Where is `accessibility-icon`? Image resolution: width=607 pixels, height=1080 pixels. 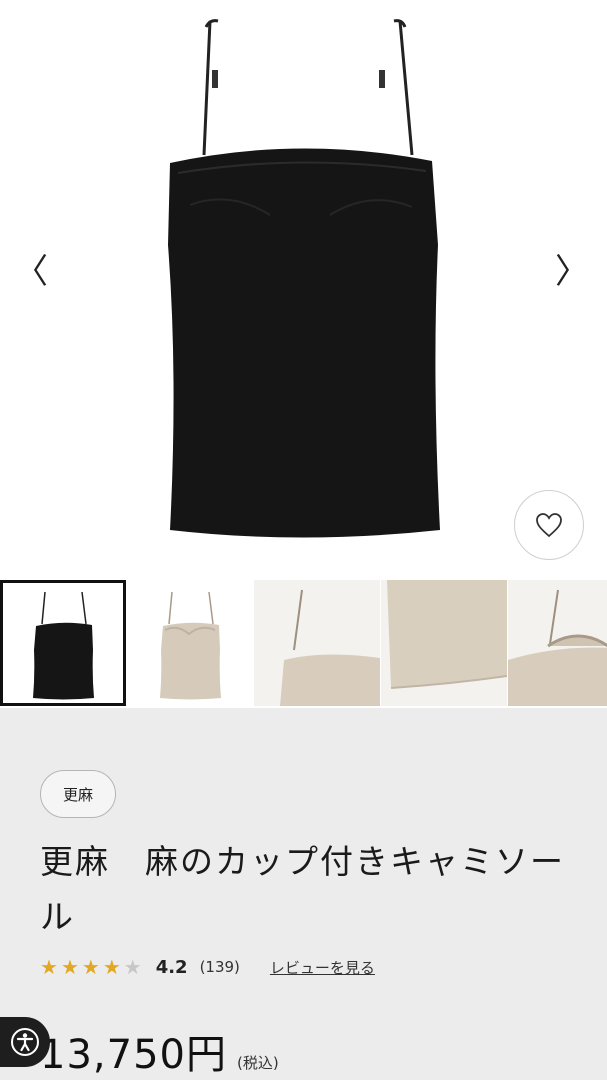 accessibility-icon is located at coordinates (25, 1042).